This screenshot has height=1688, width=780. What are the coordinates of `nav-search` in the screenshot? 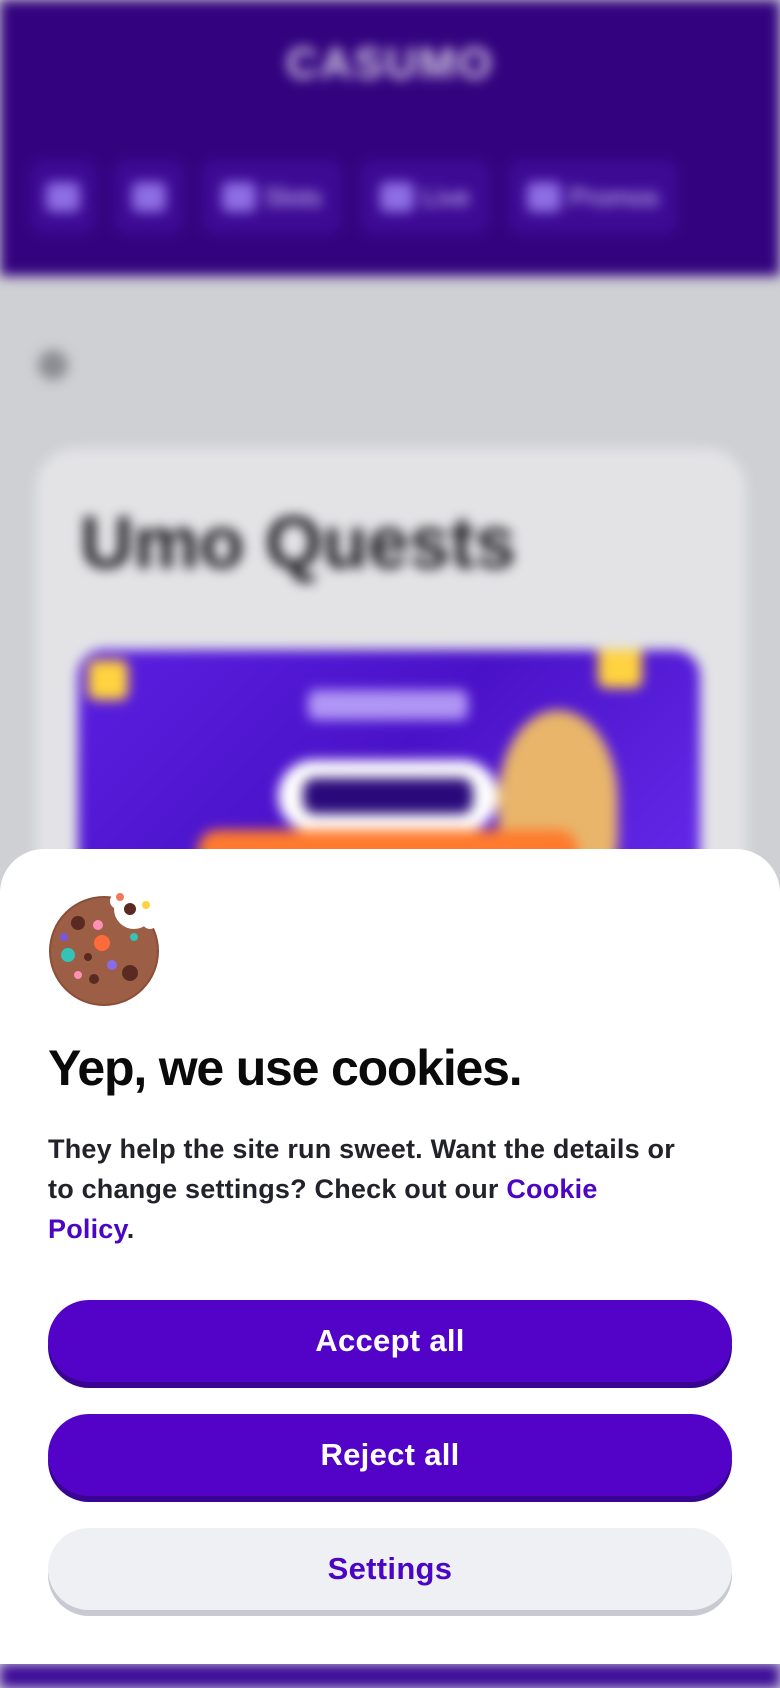 It's located at (63, 197).